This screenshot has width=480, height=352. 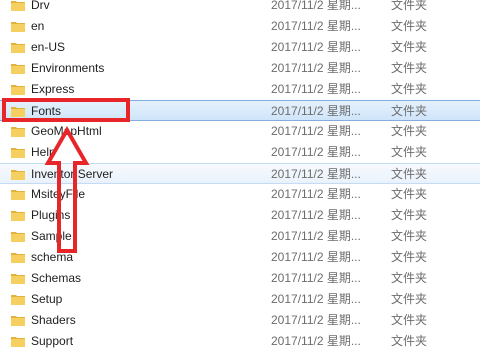 I want to click on file-row-schemas: Schemas 2017/11/2 星期... 文件夹, so click(x=240, y=278).